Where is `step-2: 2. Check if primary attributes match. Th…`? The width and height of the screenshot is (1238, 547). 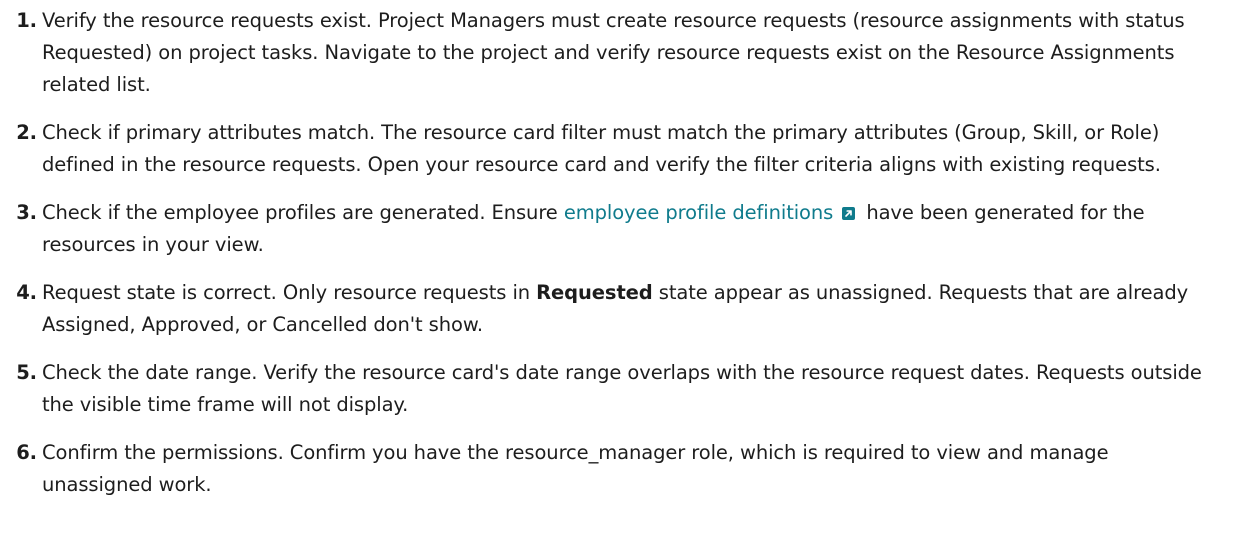
step-2: 2. Check if primary attributes match. Th… is located at coordinates (605, 149).